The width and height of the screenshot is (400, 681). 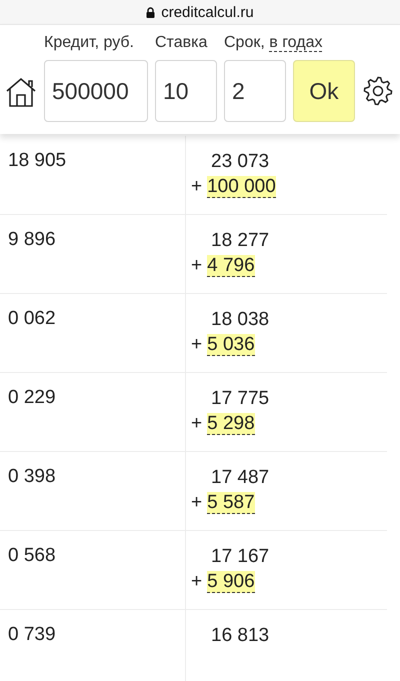 What do you see at coordinates (240, 477) in the screenshot?
I see `table-cell: 17 487` at bounding box center [240, 477].